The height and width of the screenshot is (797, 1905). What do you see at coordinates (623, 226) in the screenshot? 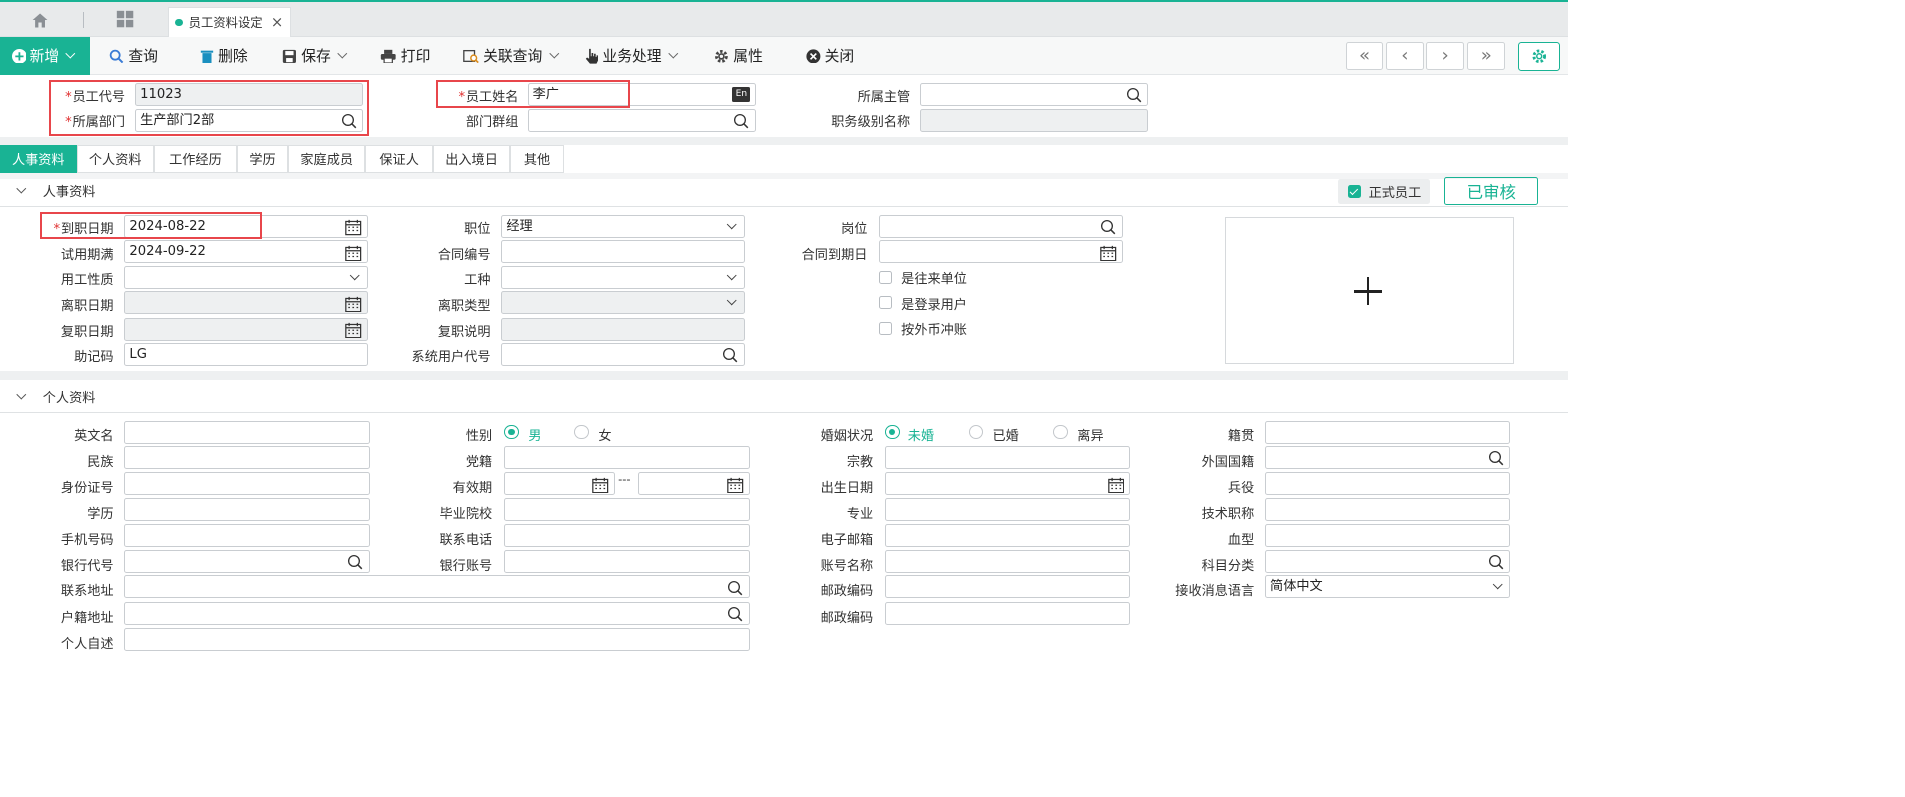
I see `position-select: 经理` at bounding box center [623, 226].